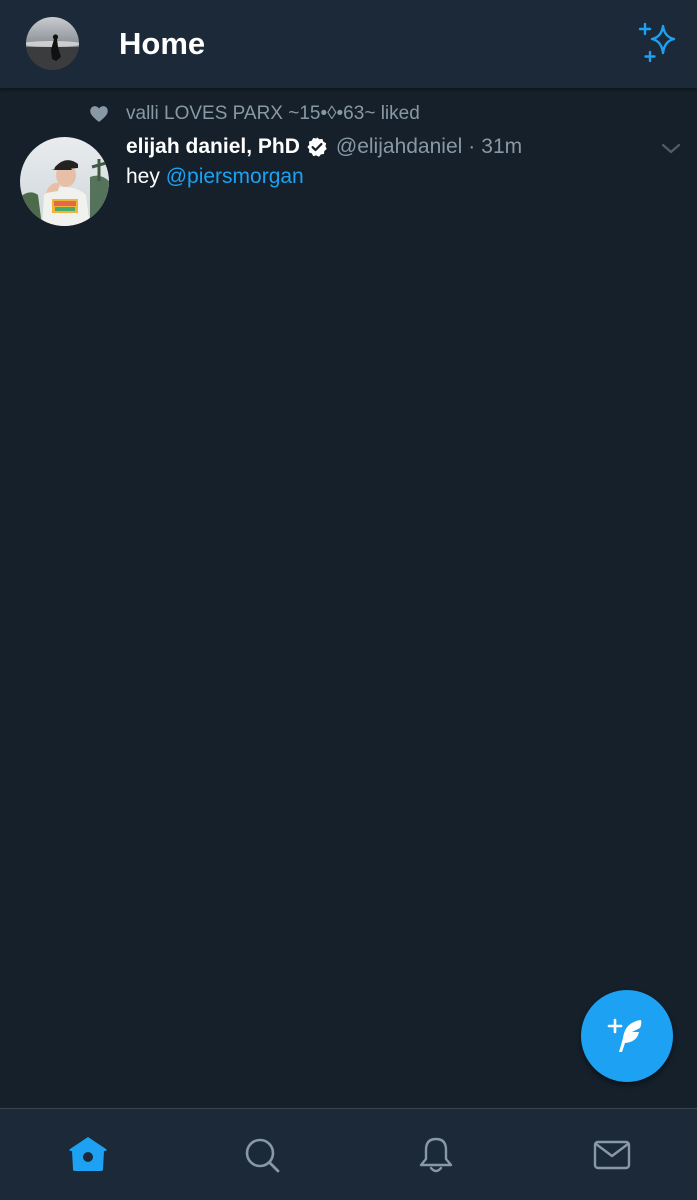 This screenshot has width=697, height=1200. I want to click on sparkle-icon, so click(657, 42).